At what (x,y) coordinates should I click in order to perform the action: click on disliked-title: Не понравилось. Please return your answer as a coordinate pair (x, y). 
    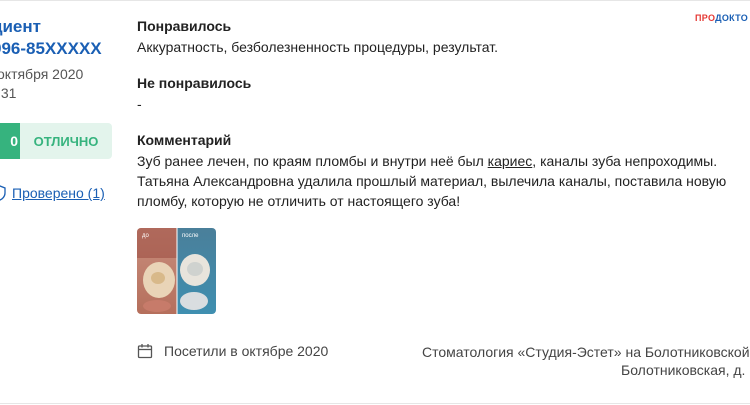
    Looking at the image, I should click on (194, 83).